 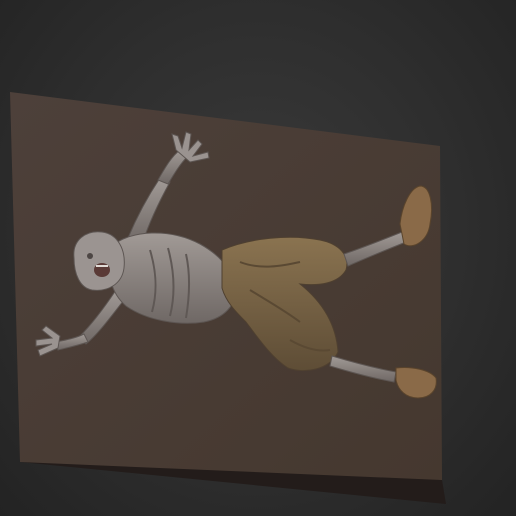 I want to click on eye, so click(x=90, y=256).